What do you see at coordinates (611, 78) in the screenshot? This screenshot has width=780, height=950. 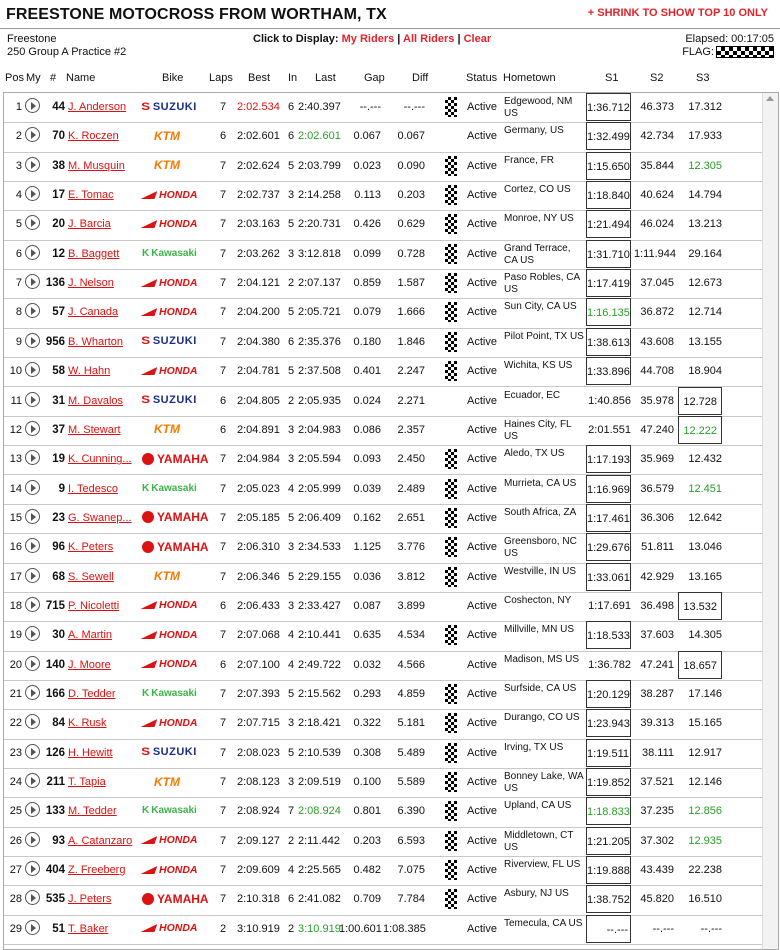 I see `col-s1: S1` at bounding box center [611, 78].